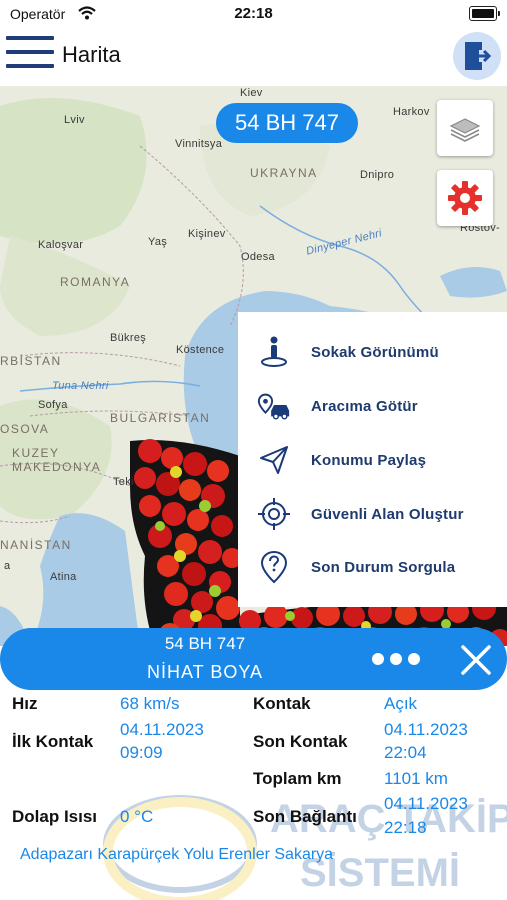  What do you see at coordinates (287, 123) in the screenshot?
I see `vehicle-plate-pill: 54 BH 747` at bounding box center [287, 123].